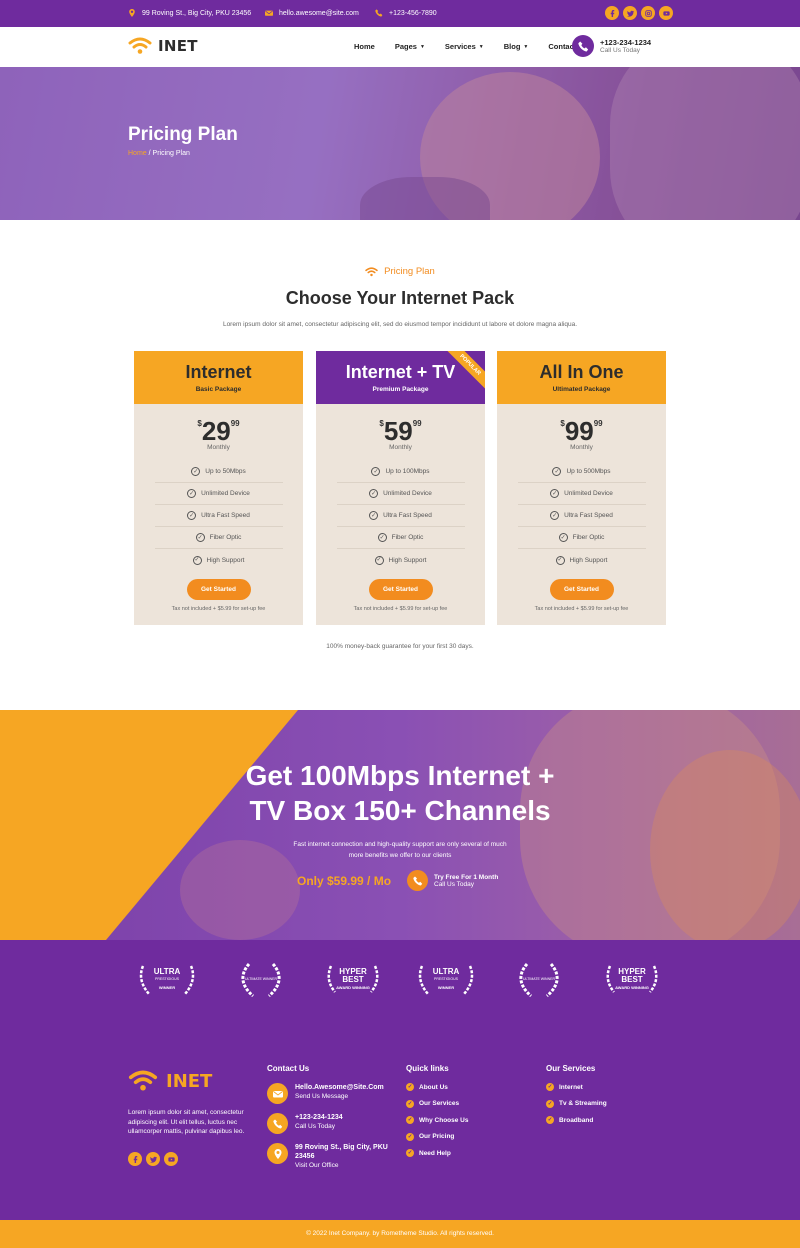 This screenshot has height=1248, width=800. What do you see at coordinates (632, 979) in the screenshot?
I see `award-line-2: BEST` at bounding box center [632, 979].